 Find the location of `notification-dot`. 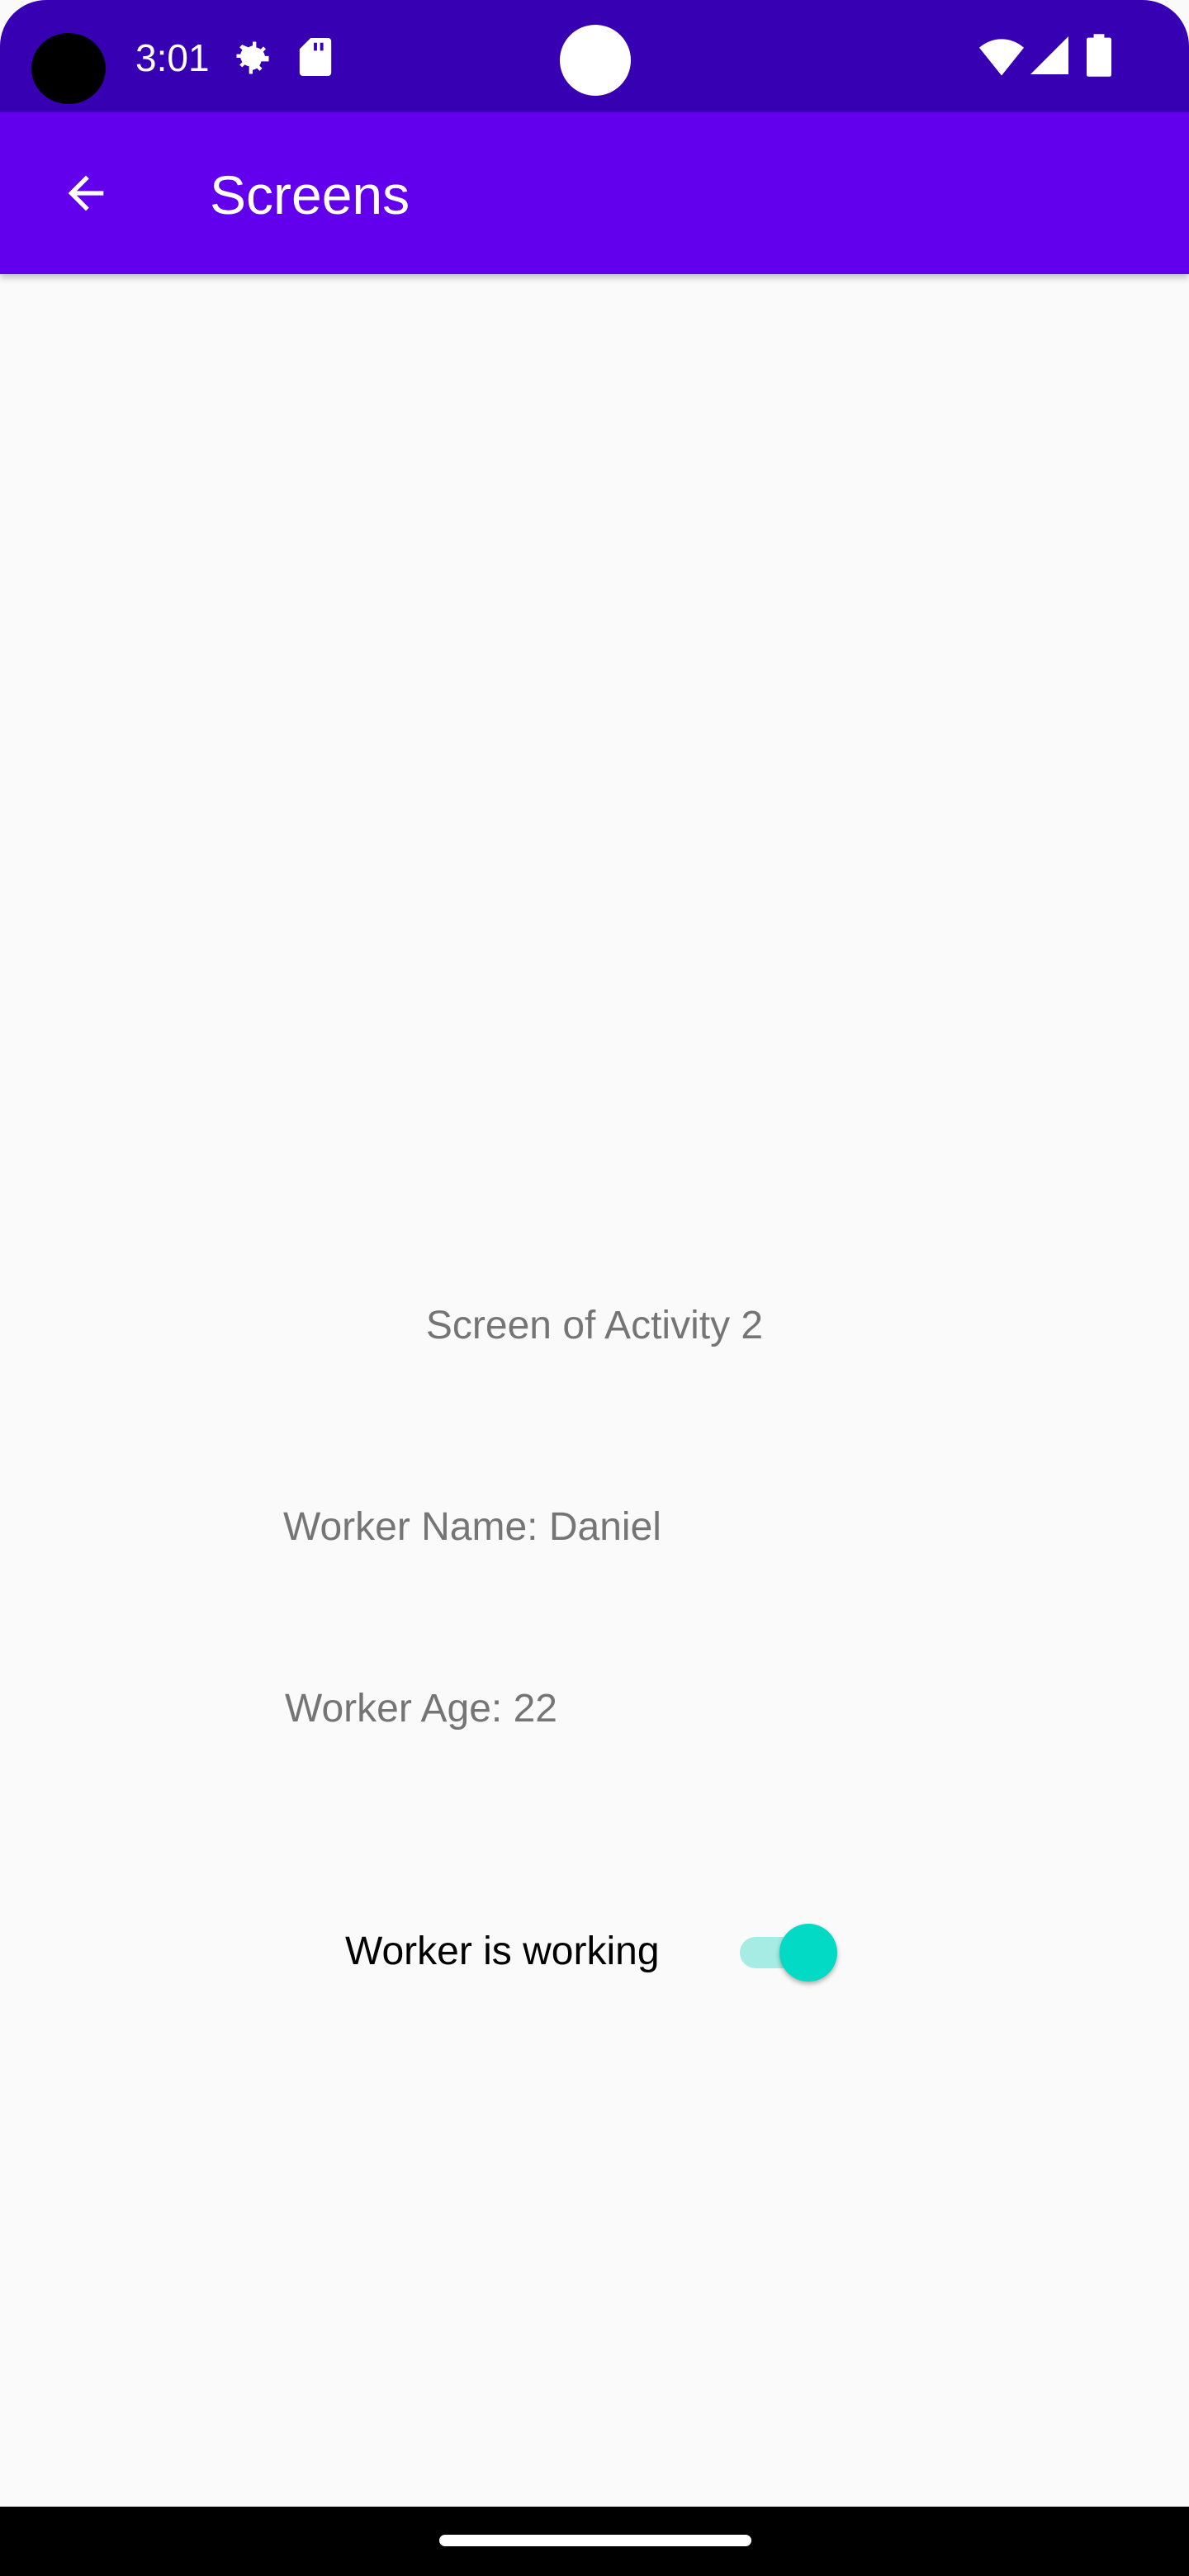

notification-dot is located at coordinates (595, 60).